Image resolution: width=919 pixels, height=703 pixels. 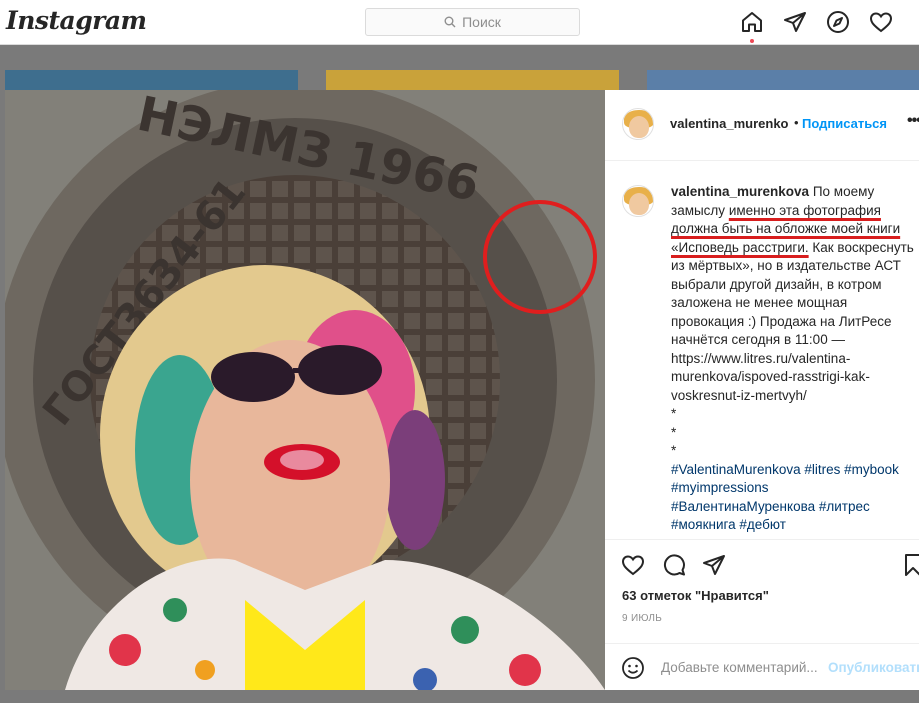 I want to click on search-input: Поиск, so click(x=472, y=22).